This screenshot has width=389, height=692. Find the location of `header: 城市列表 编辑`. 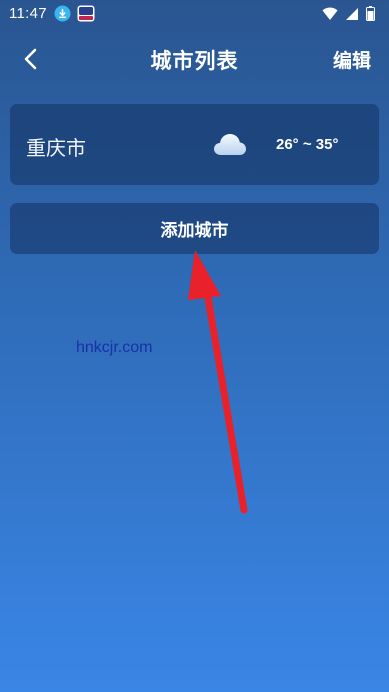

header: 城市列表 编辑 is located at coordinates (194, 58).